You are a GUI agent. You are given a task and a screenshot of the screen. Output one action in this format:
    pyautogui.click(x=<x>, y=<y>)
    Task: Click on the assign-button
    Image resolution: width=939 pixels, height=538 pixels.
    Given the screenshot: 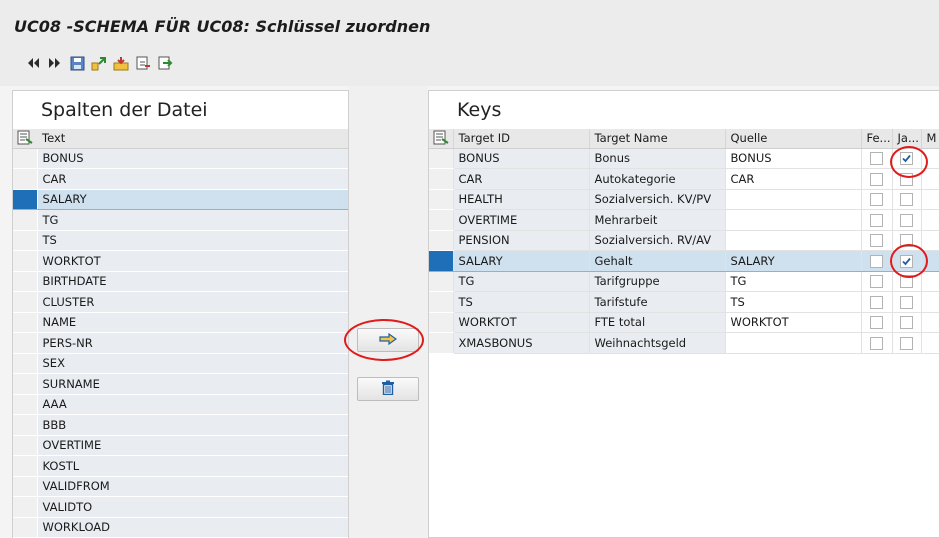 What is the action you would take?
    pyautogui.click(x=388, y=340)
    